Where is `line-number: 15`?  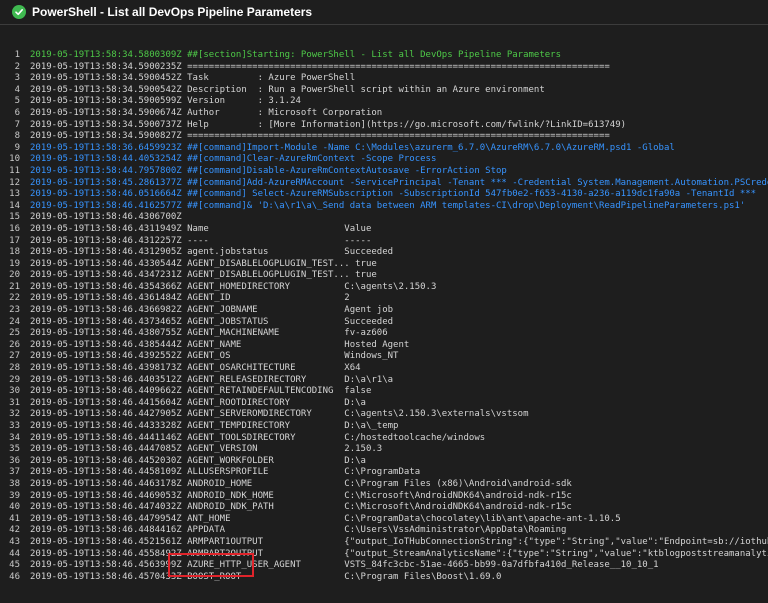
line-number: 15 is located at coordinates (15, 218).